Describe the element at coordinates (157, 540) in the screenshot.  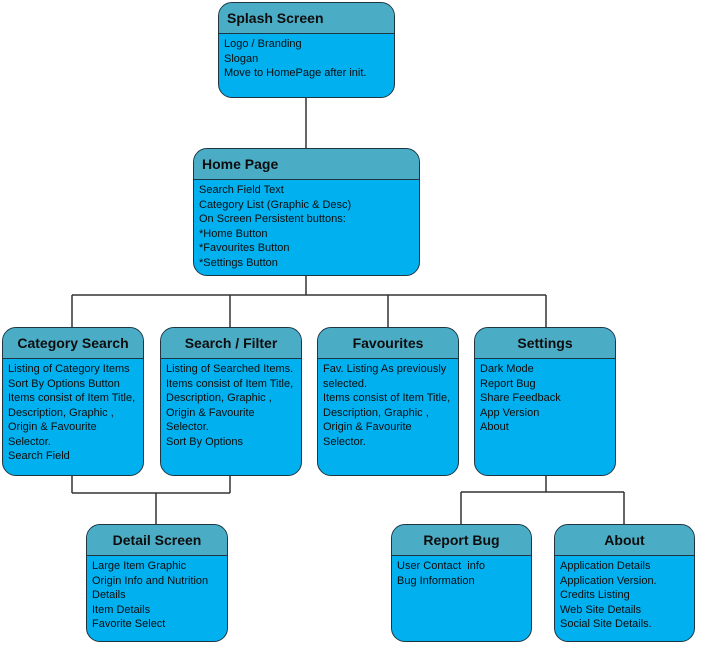
I see `node-title: Detail Screen` at that location.